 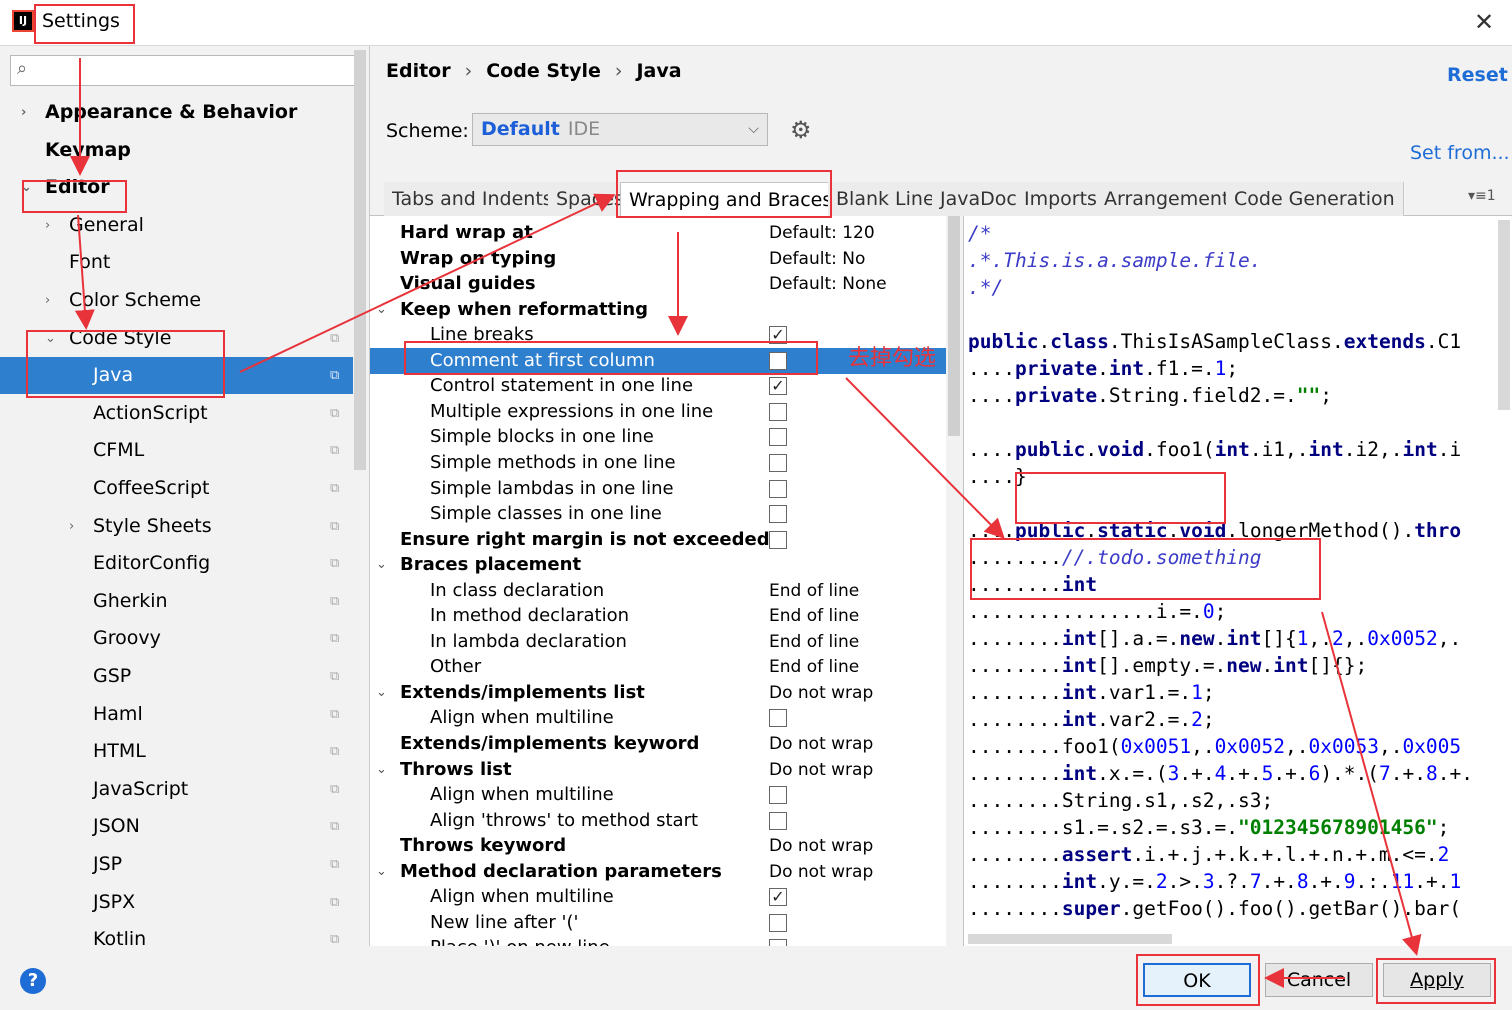 I want to click on sidebar-item-style-sheets: › Style Sheets ⧉, so click(x=176, y=526).